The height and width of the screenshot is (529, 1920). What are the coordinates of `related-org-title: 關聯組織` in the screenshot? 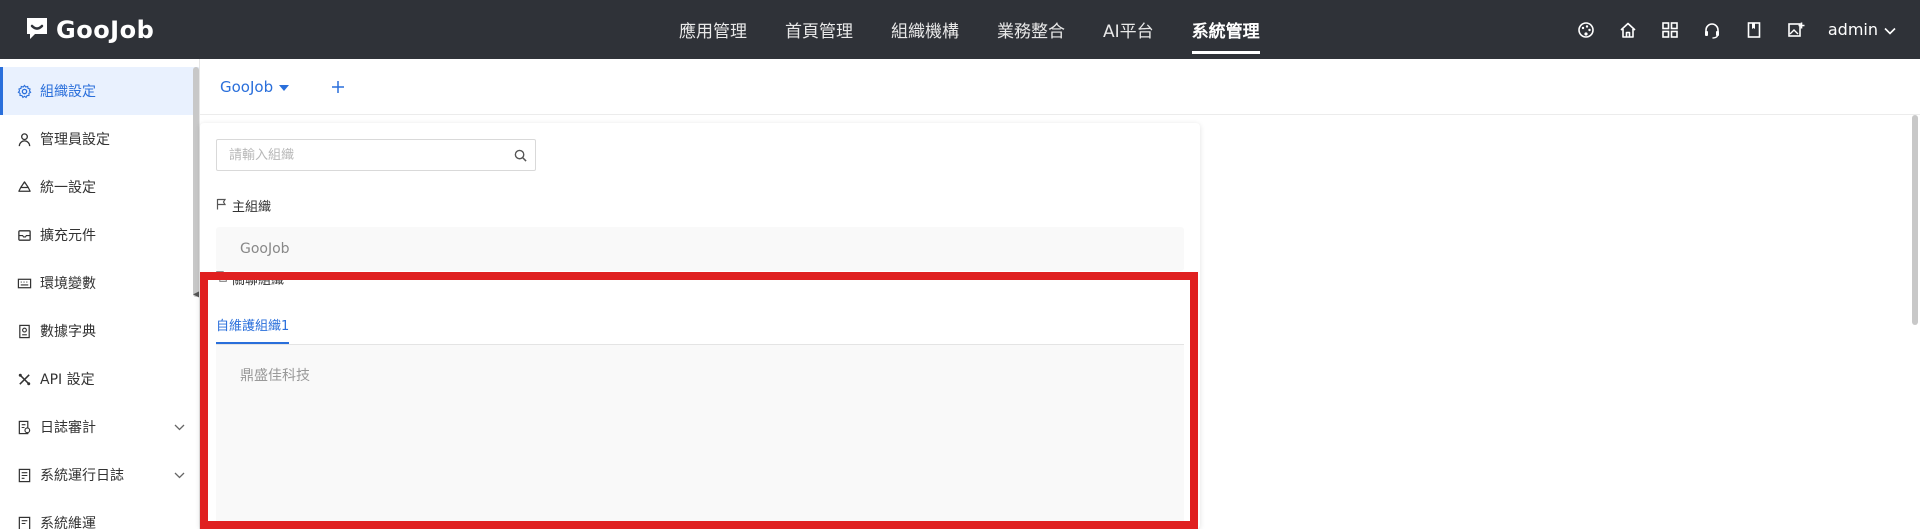 It's located at (250, 278).